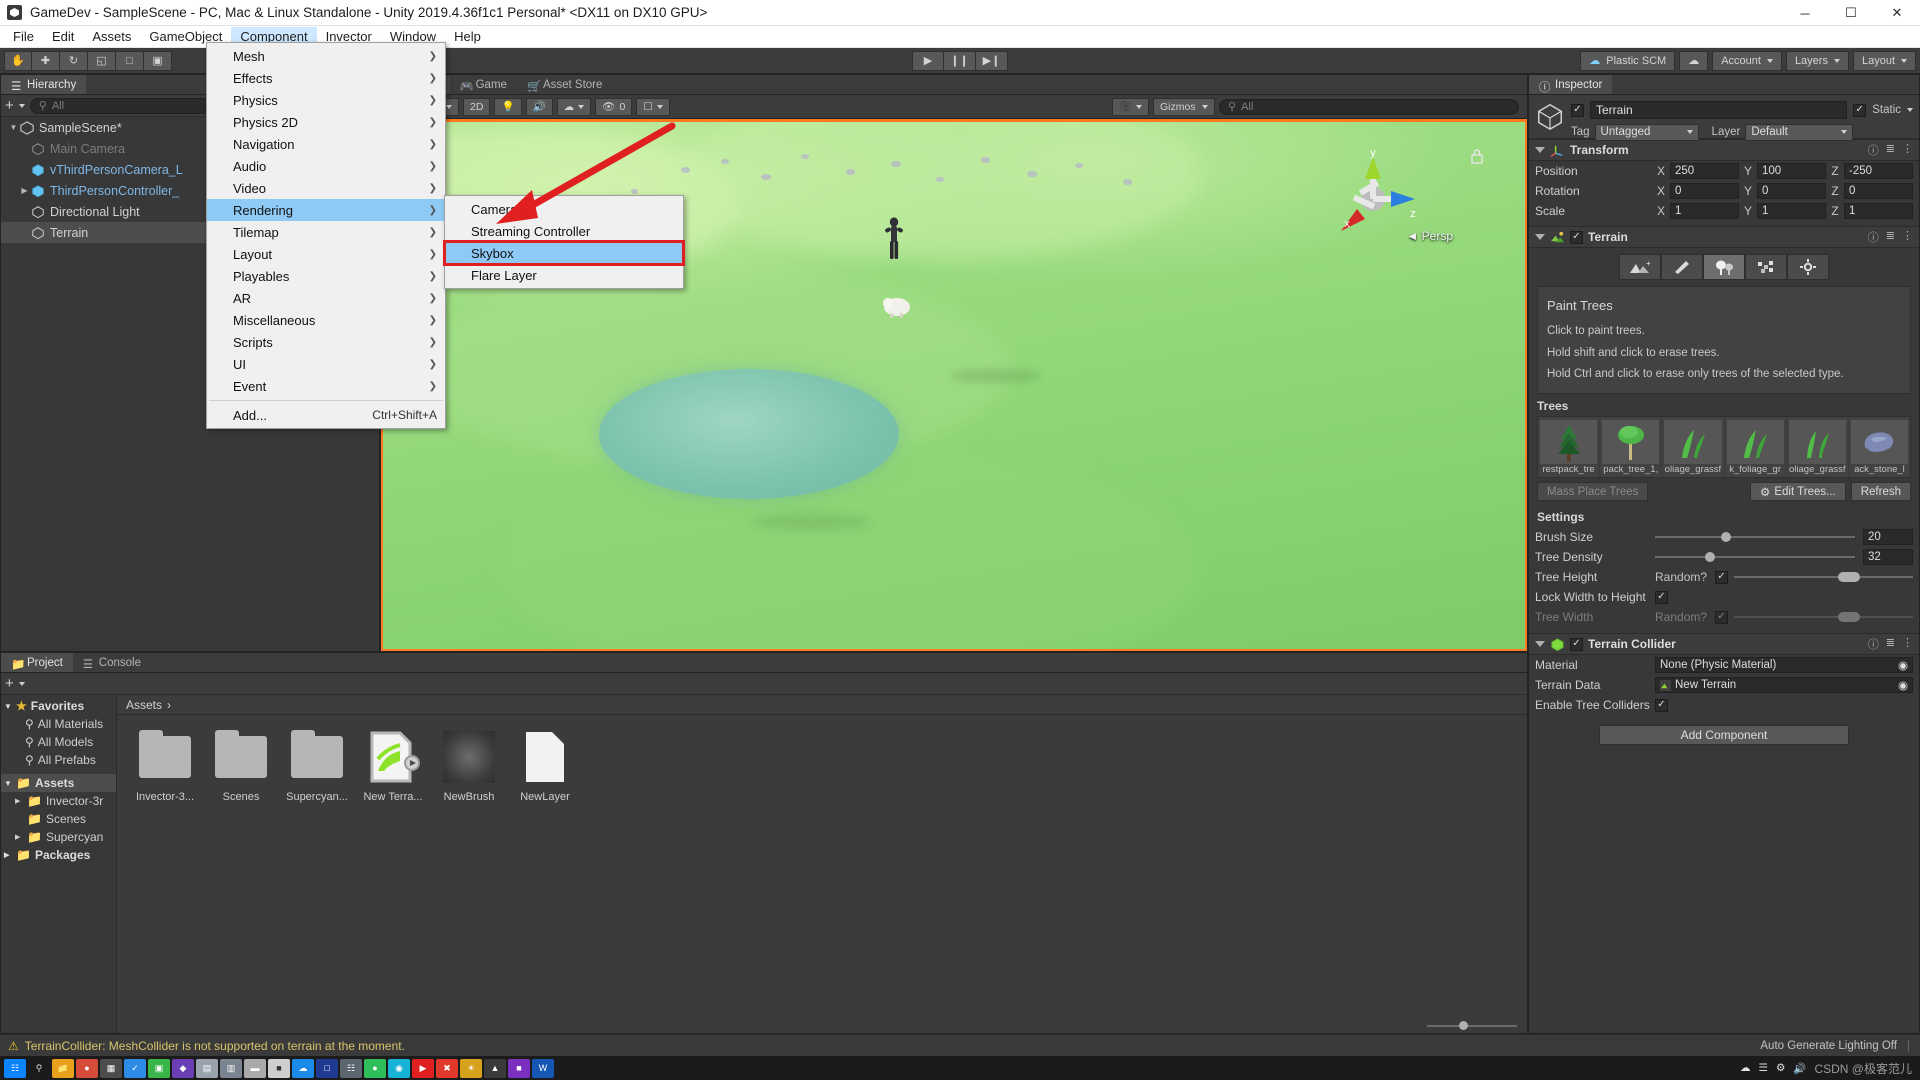  Describe the element at coordinates (326, 144) in the screenshot. I see `component-menu-item-navigation: Navigation ❯` at that location.